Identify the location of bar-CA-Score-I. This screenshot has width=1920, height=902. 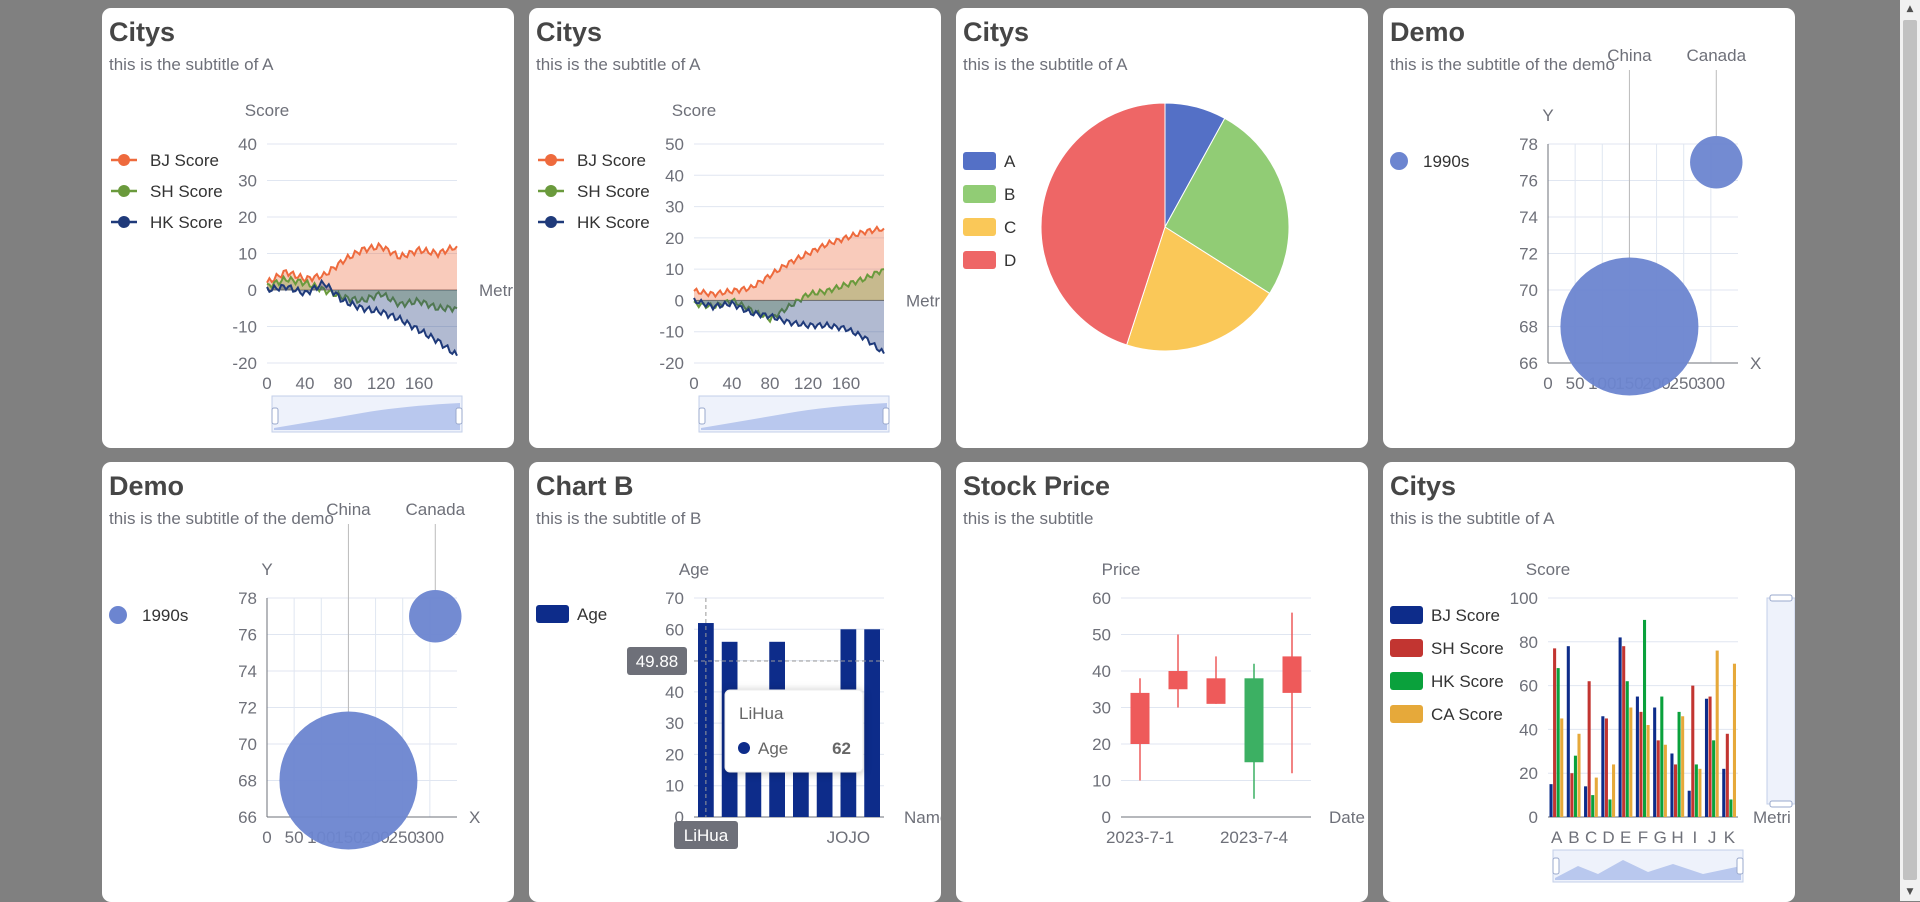
(1700, 792).